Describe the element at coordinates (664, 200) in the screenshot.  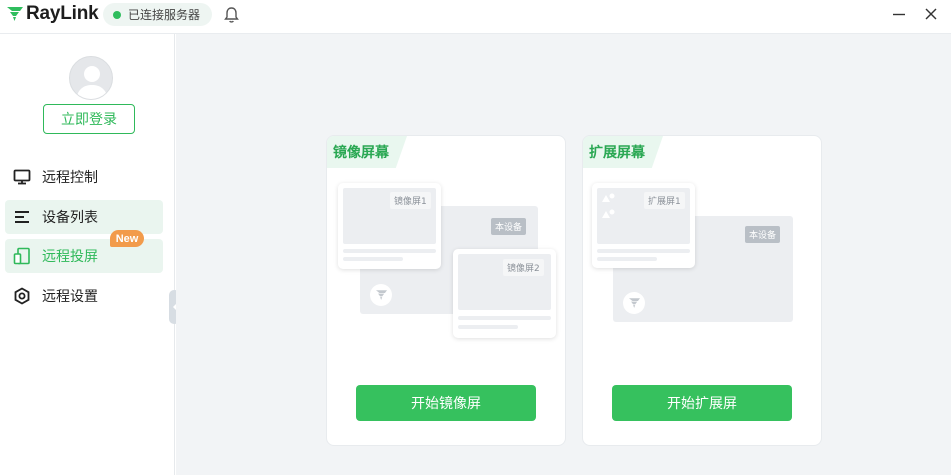
I see `extend-window-1-label: 扩展屏1` at that location.